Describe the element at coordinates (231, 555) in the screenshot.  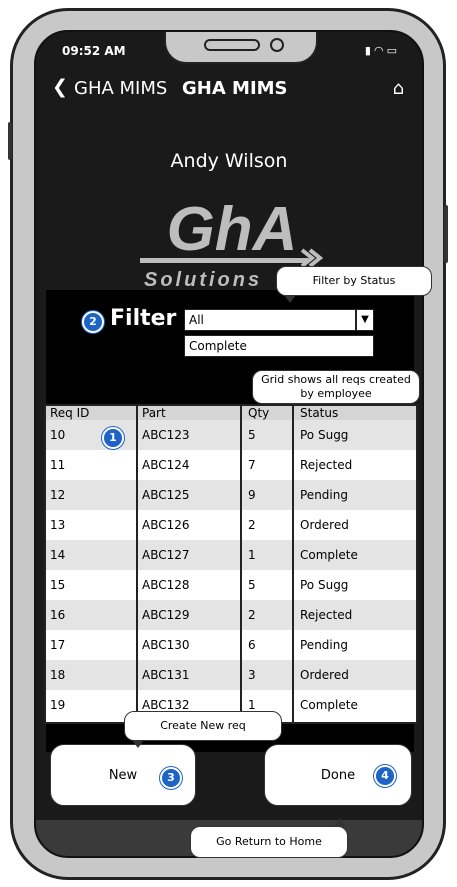
I see `table-row: 14 ABC127 1 Complete` at that location.